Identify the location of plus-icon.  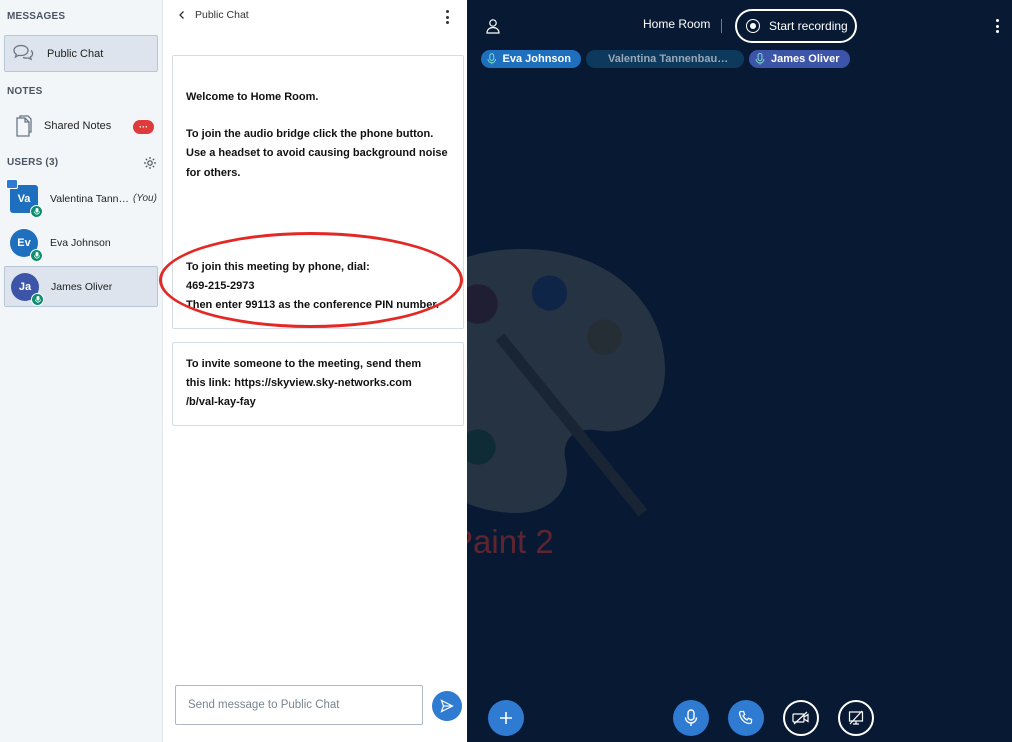
(506, 718).